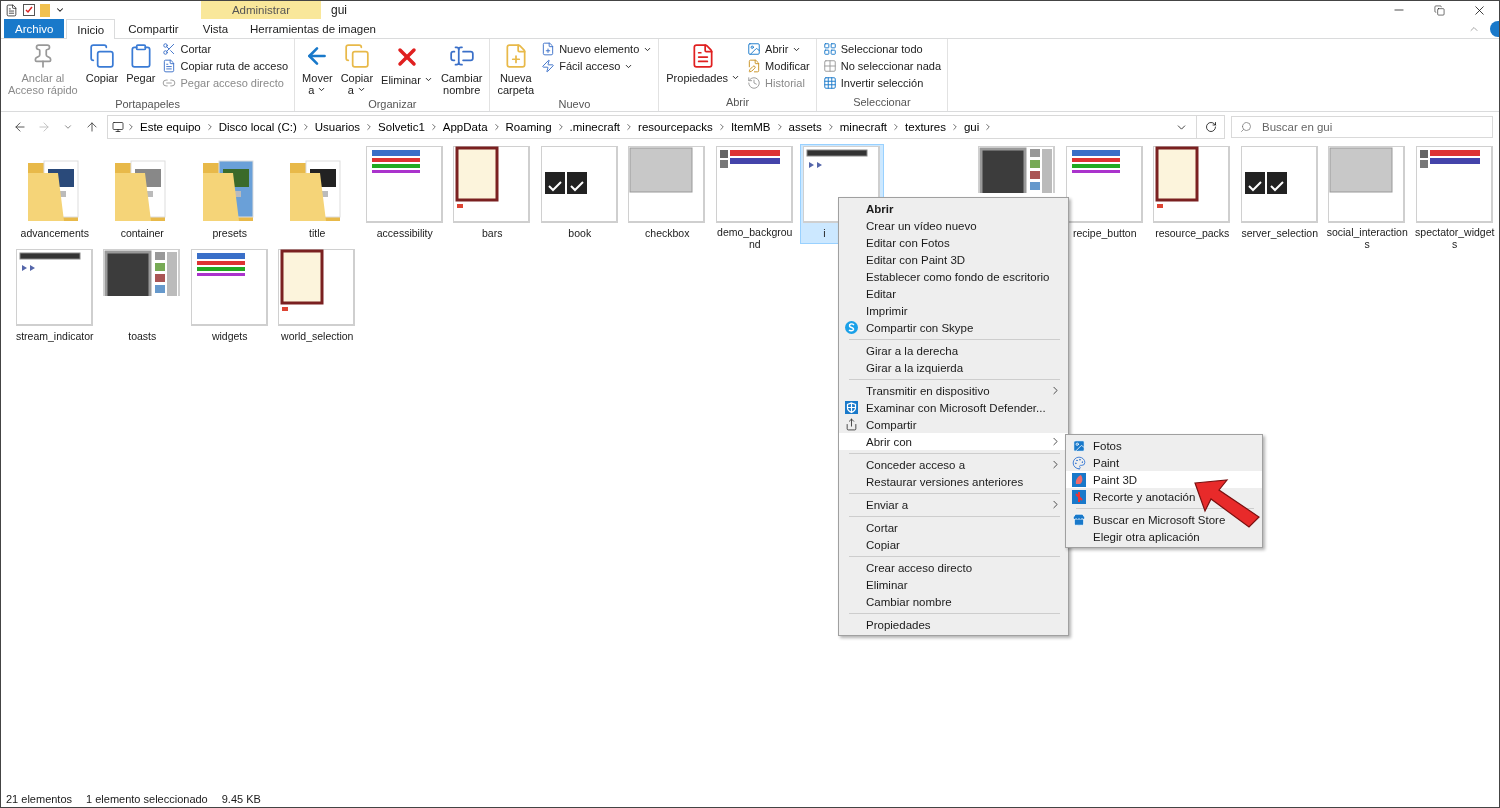 The width and height of the screenshot is (1500, 808). Describe the element at coordinates (851, 407) in the screenshot. I see `shield-icon` at that location.